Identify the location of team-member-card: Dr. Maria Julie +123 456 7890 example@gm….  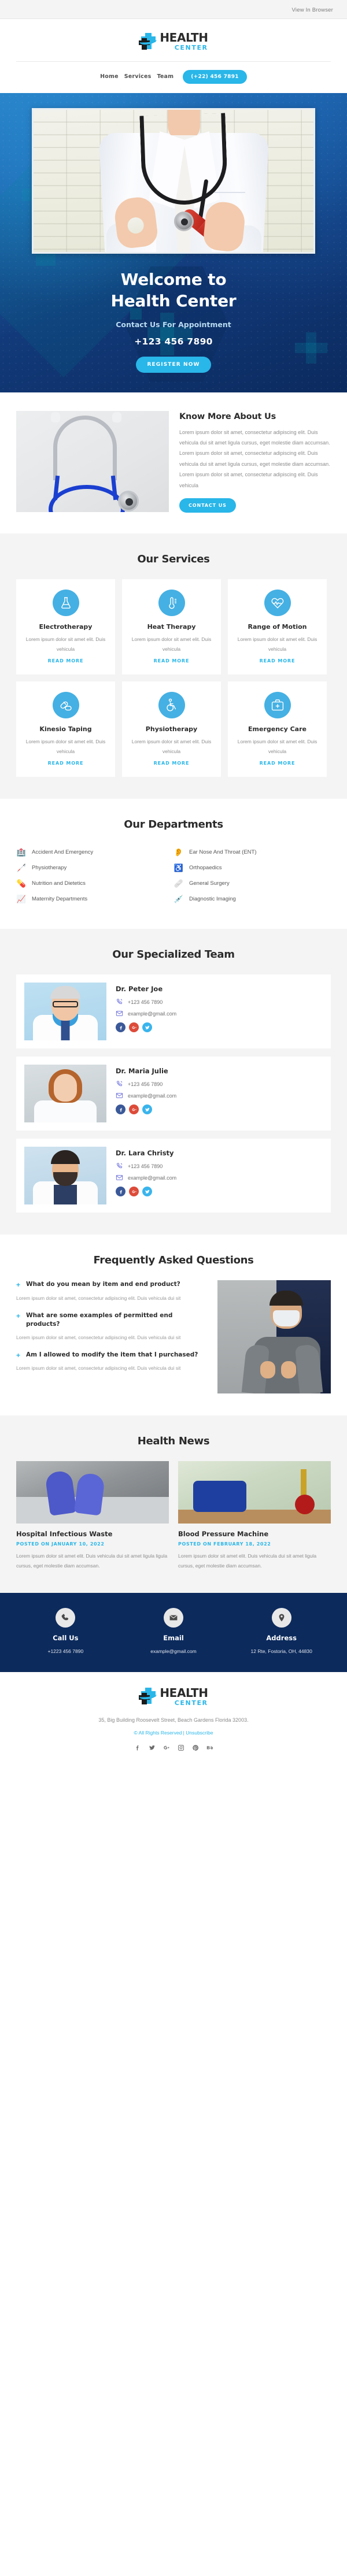
(173, 1094).